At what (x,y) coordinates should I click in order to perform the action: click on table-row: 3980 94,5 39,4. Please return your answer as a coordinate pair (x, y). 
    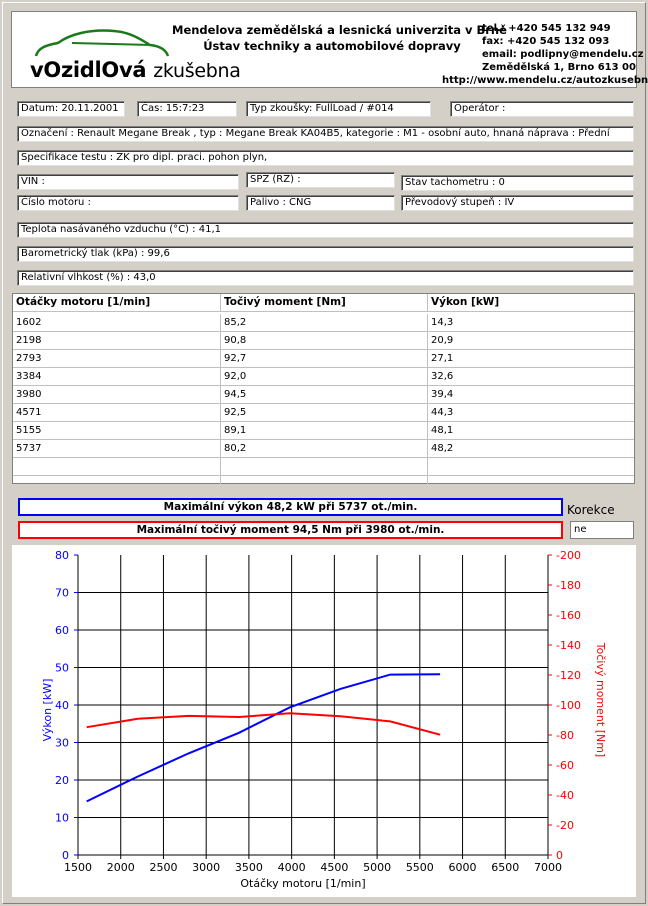
    Looking at the image, I should click on (323, 395).